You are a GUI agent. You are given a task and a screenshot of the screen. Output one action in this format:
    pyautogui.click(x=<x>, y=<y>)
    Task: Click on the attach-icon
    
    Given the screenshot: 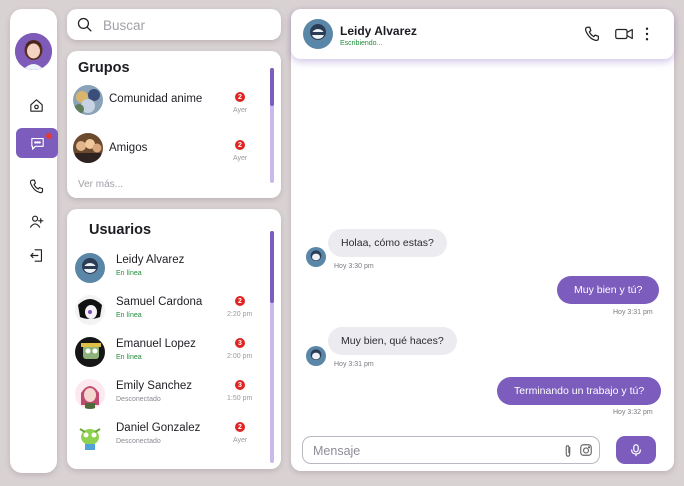 What is the action you would take?
    pyautogui.click(x=568, y=451)
    